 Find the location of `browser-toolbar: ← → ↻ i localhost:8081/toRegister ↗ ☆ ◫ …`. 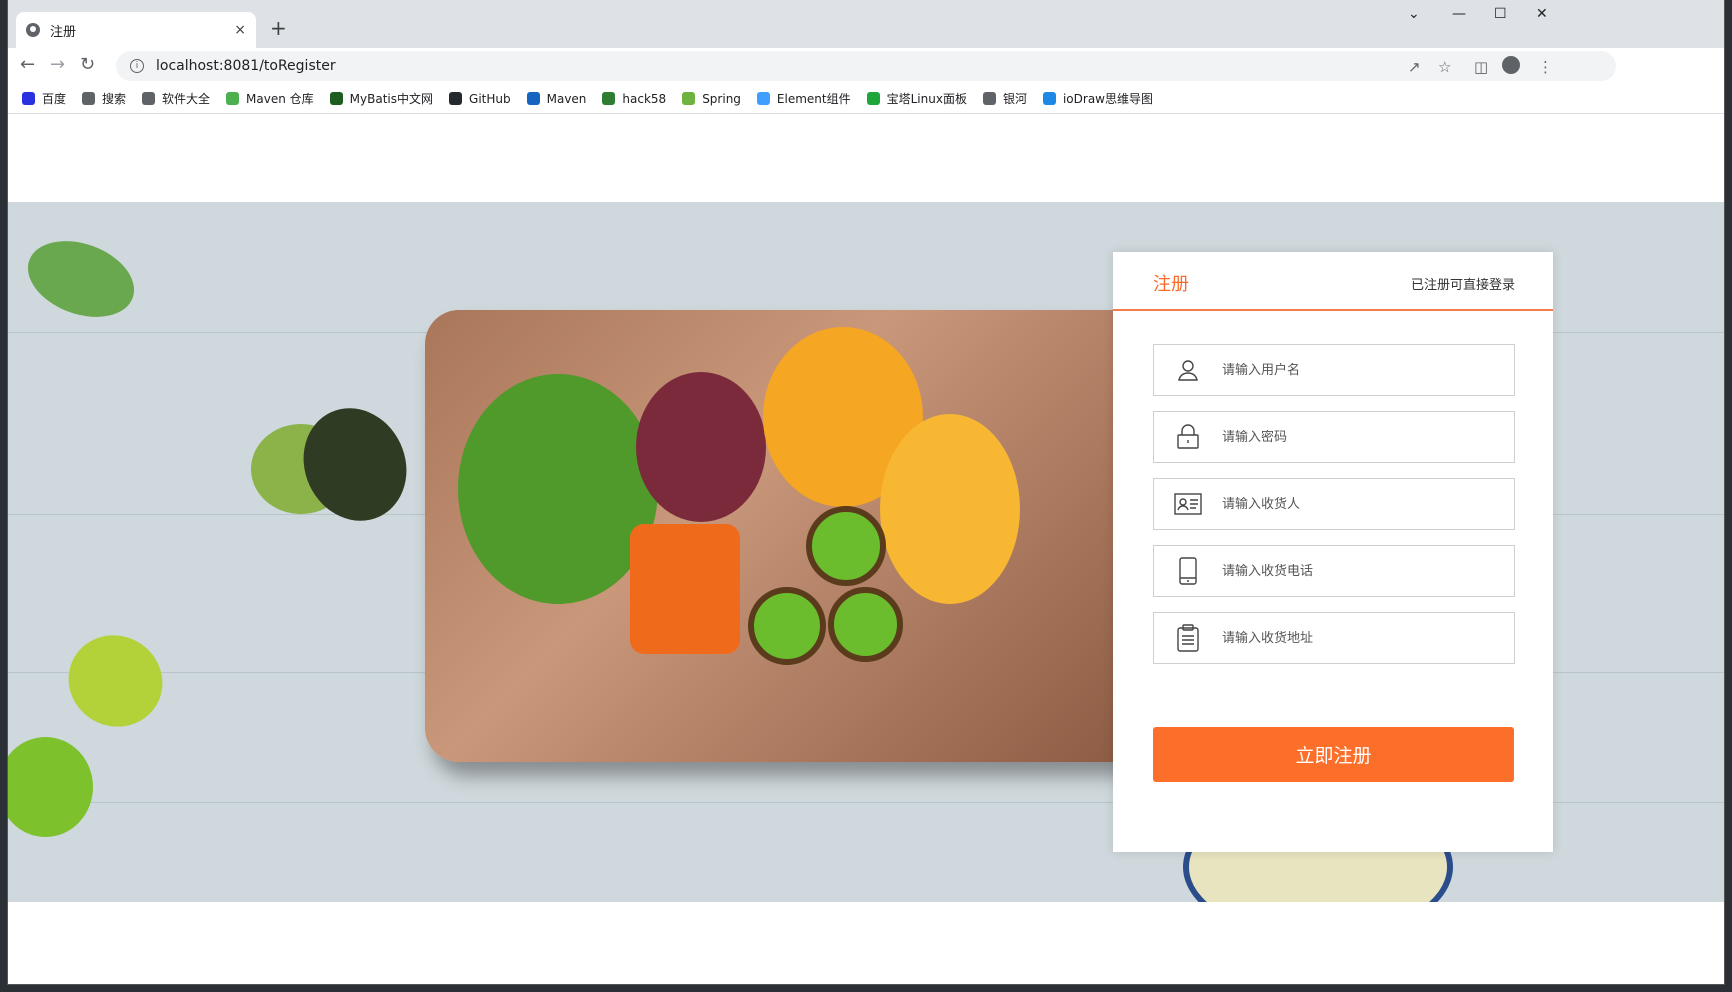

browser-toolbar: ← → ↻ i localhost:8081/toRegister ↗ ☆ ◫ … is located at coordinates (866, 66).